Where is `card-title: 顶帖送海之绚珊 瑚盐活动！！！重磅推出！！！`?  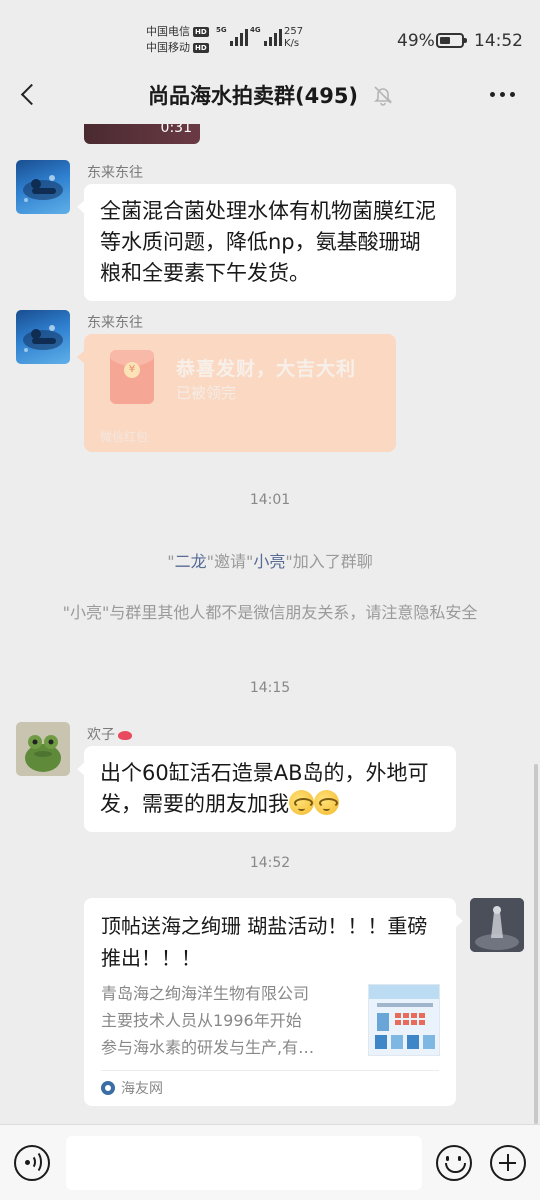 card-title: 顶帖送海之绚珊 瑚盐活动！！！重磅推出！！！ is located at coordinates (264, 942).